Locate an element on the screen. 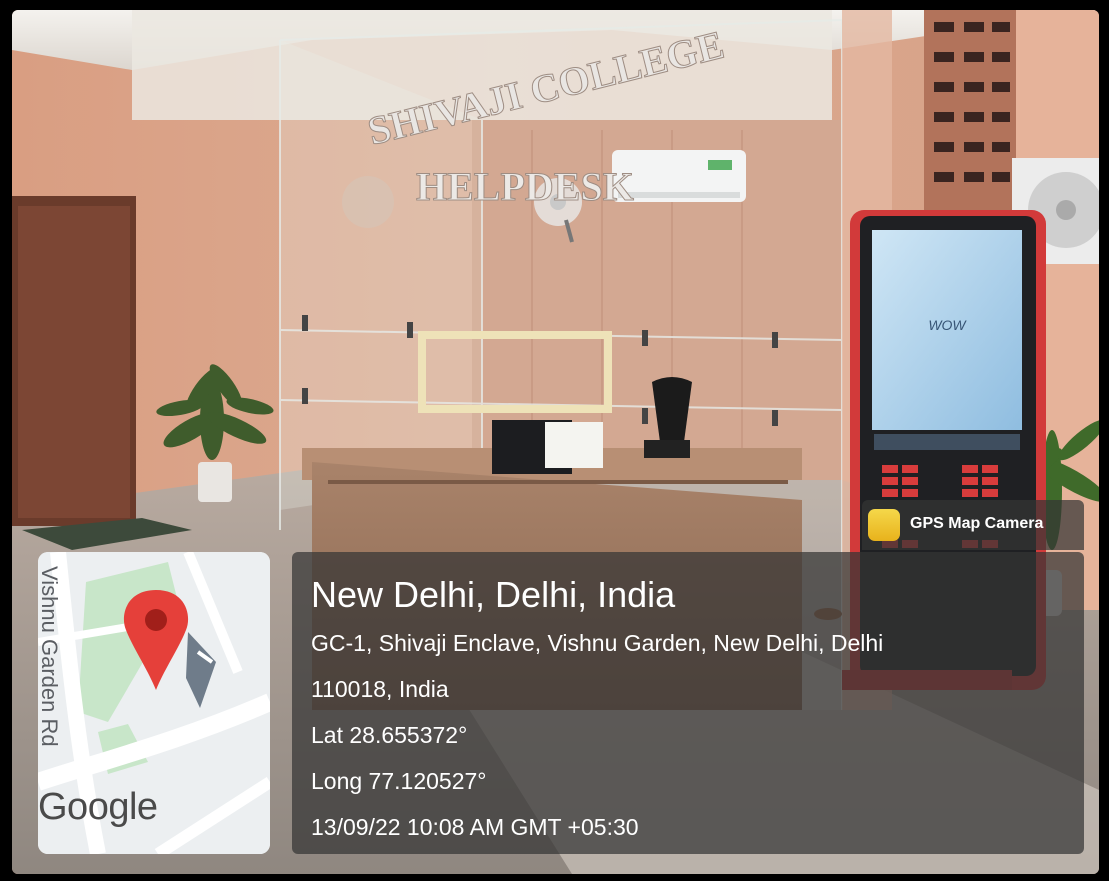  sign-line-2: HELPDESK is located at coordinates (525, 186).